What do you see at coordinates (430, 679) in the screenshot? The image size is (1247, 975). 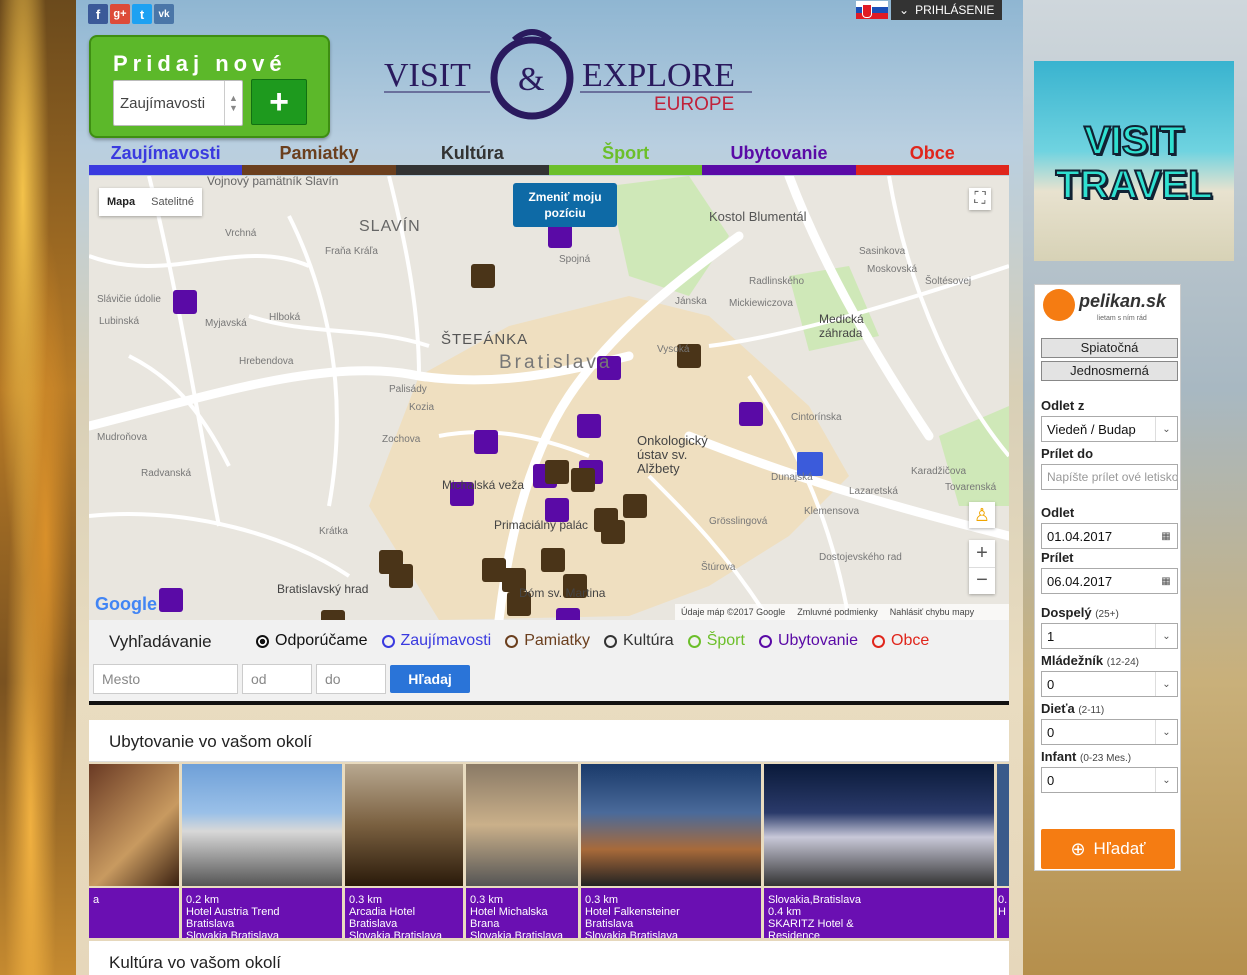 I see `search-button: Hľadaj` at bounding box center [430, 679].